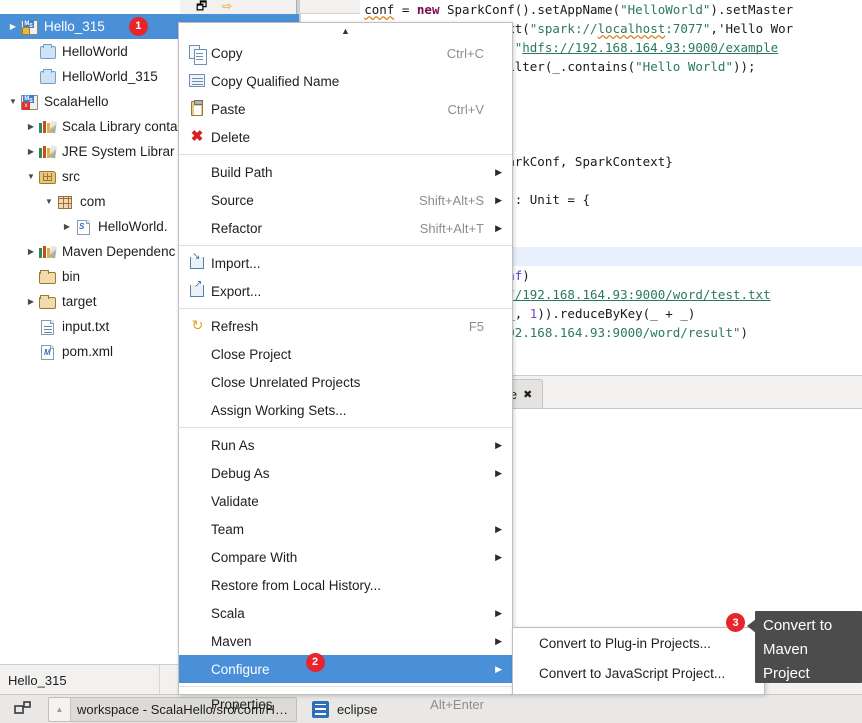 The width and height of the screenshot is (862, 723). What do you see at coordinates (379, 9) in the screenshot?
I see `code-token: conf` at bounding box center [379, 9].